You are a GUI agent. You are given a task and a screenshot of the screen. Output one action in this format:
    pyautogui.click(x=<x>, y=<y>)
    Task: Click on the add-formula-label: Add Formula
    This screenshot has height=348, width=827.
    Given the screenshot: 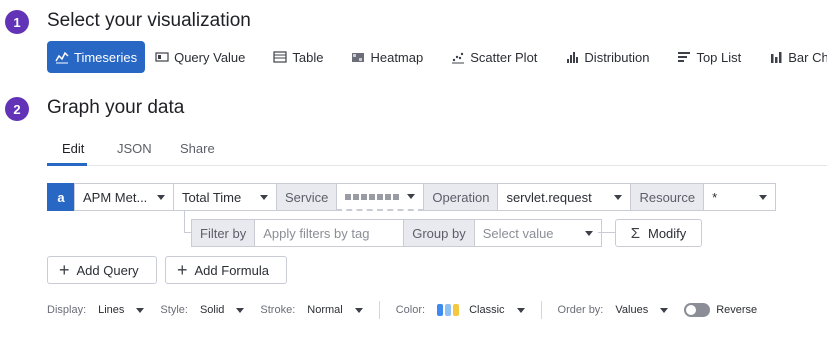 What is the action you would take?
    pyautogui.click(x=231, y=270)
    